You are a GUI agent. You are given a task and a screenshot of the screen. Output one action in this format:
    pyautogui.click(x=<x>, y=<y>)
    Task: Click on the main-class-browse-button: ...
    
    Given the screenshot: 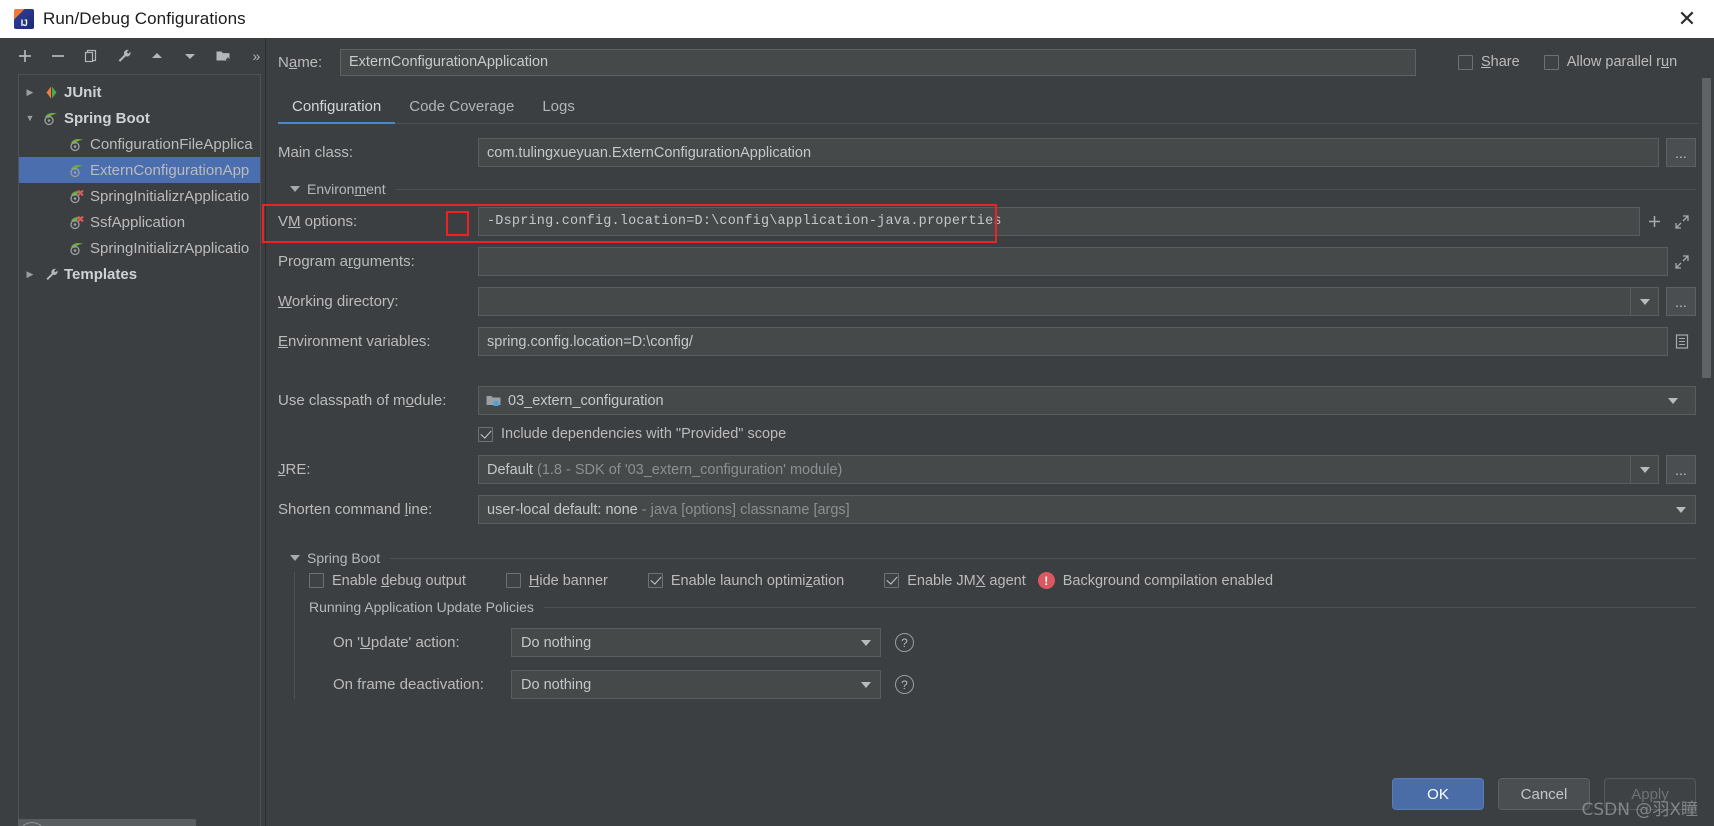 What is the action you would take?
    pyautogui.click(x=1681, y=152)
    